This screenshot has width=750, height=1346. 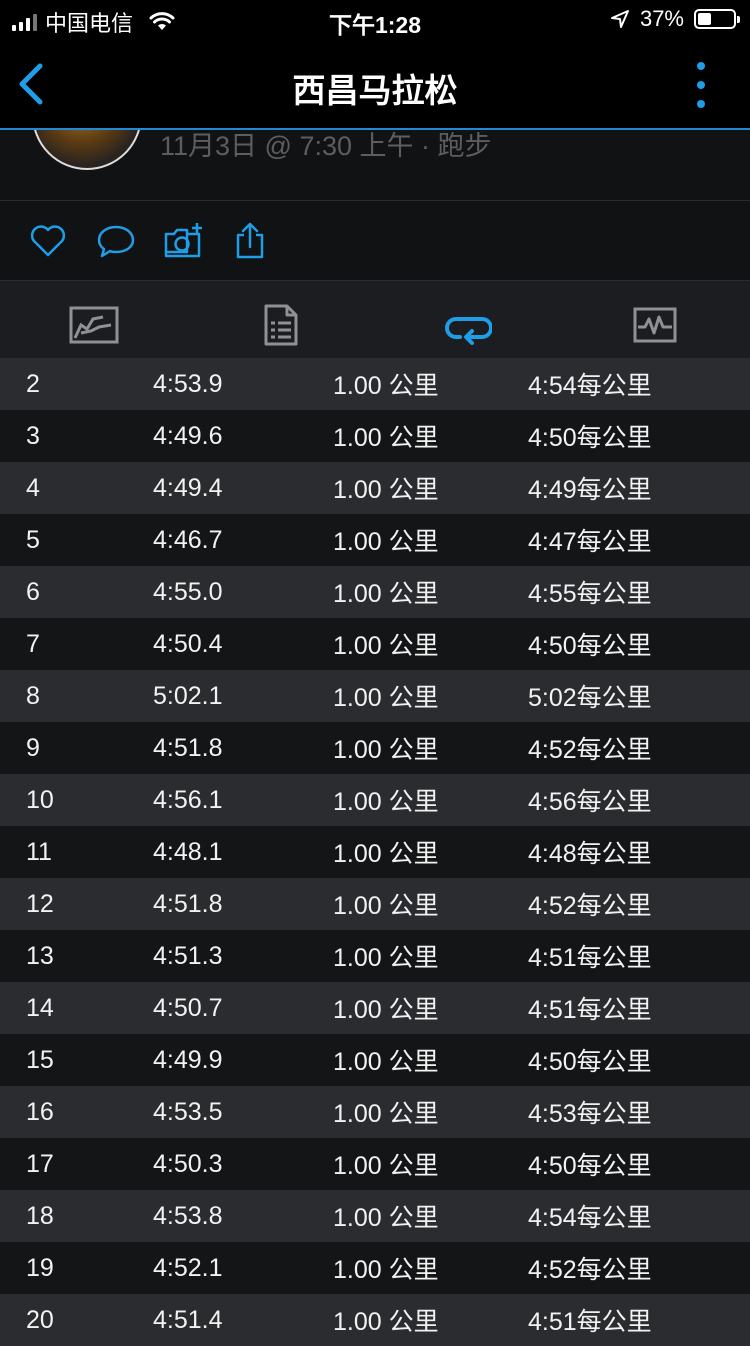 I want to click on lap-time: 4:51.4, so click(x=188, y=1319).